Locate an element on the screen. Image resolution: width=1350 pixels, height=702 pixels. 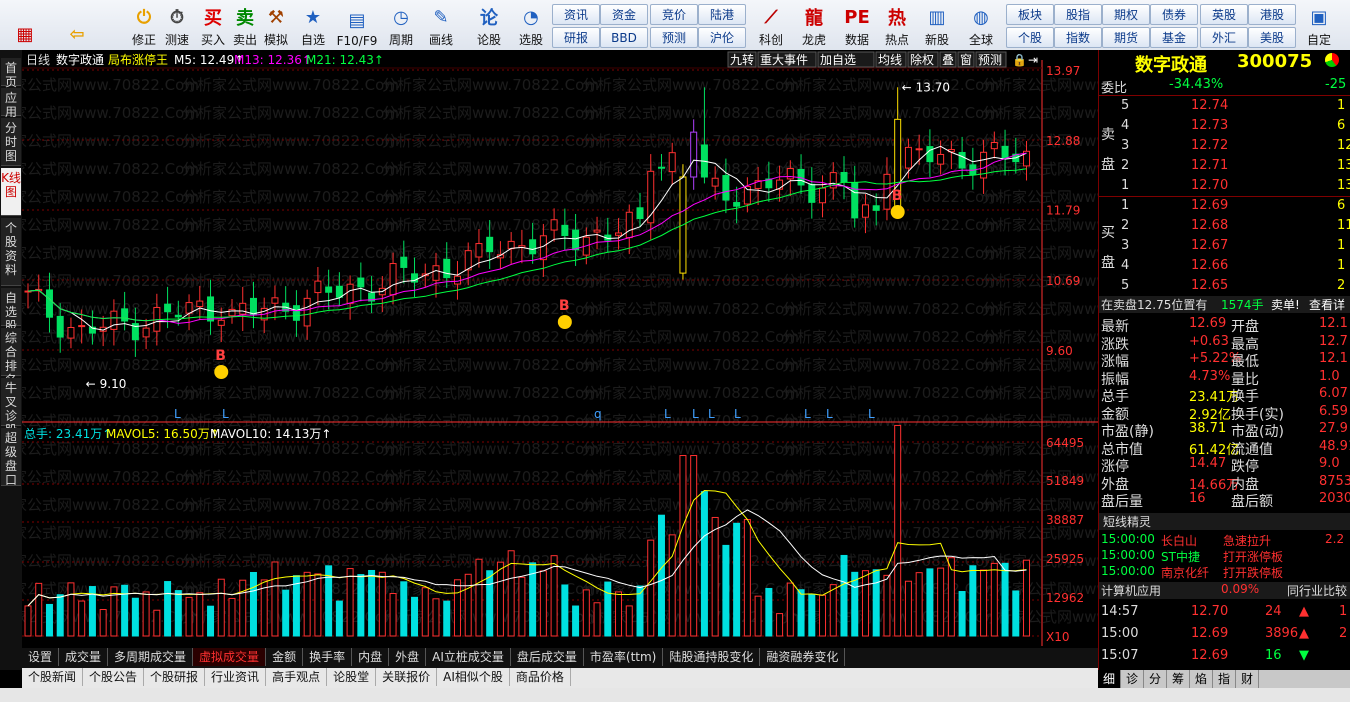
quick-button-17: 基金 is located at coordinates (1174, 37).